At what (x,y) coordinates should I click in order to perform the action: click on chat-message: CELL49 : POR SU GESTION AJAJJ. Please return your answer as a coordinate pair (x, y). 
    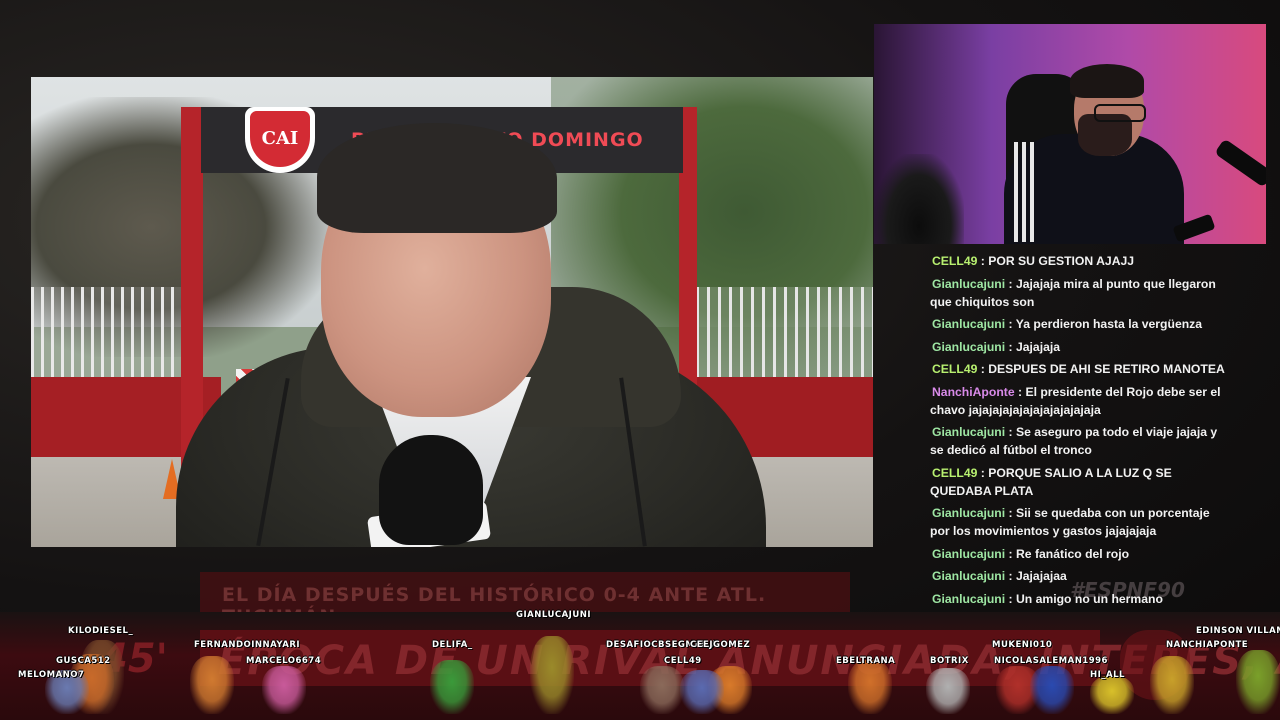
    Looking at the image, I should click on (1076, 261).